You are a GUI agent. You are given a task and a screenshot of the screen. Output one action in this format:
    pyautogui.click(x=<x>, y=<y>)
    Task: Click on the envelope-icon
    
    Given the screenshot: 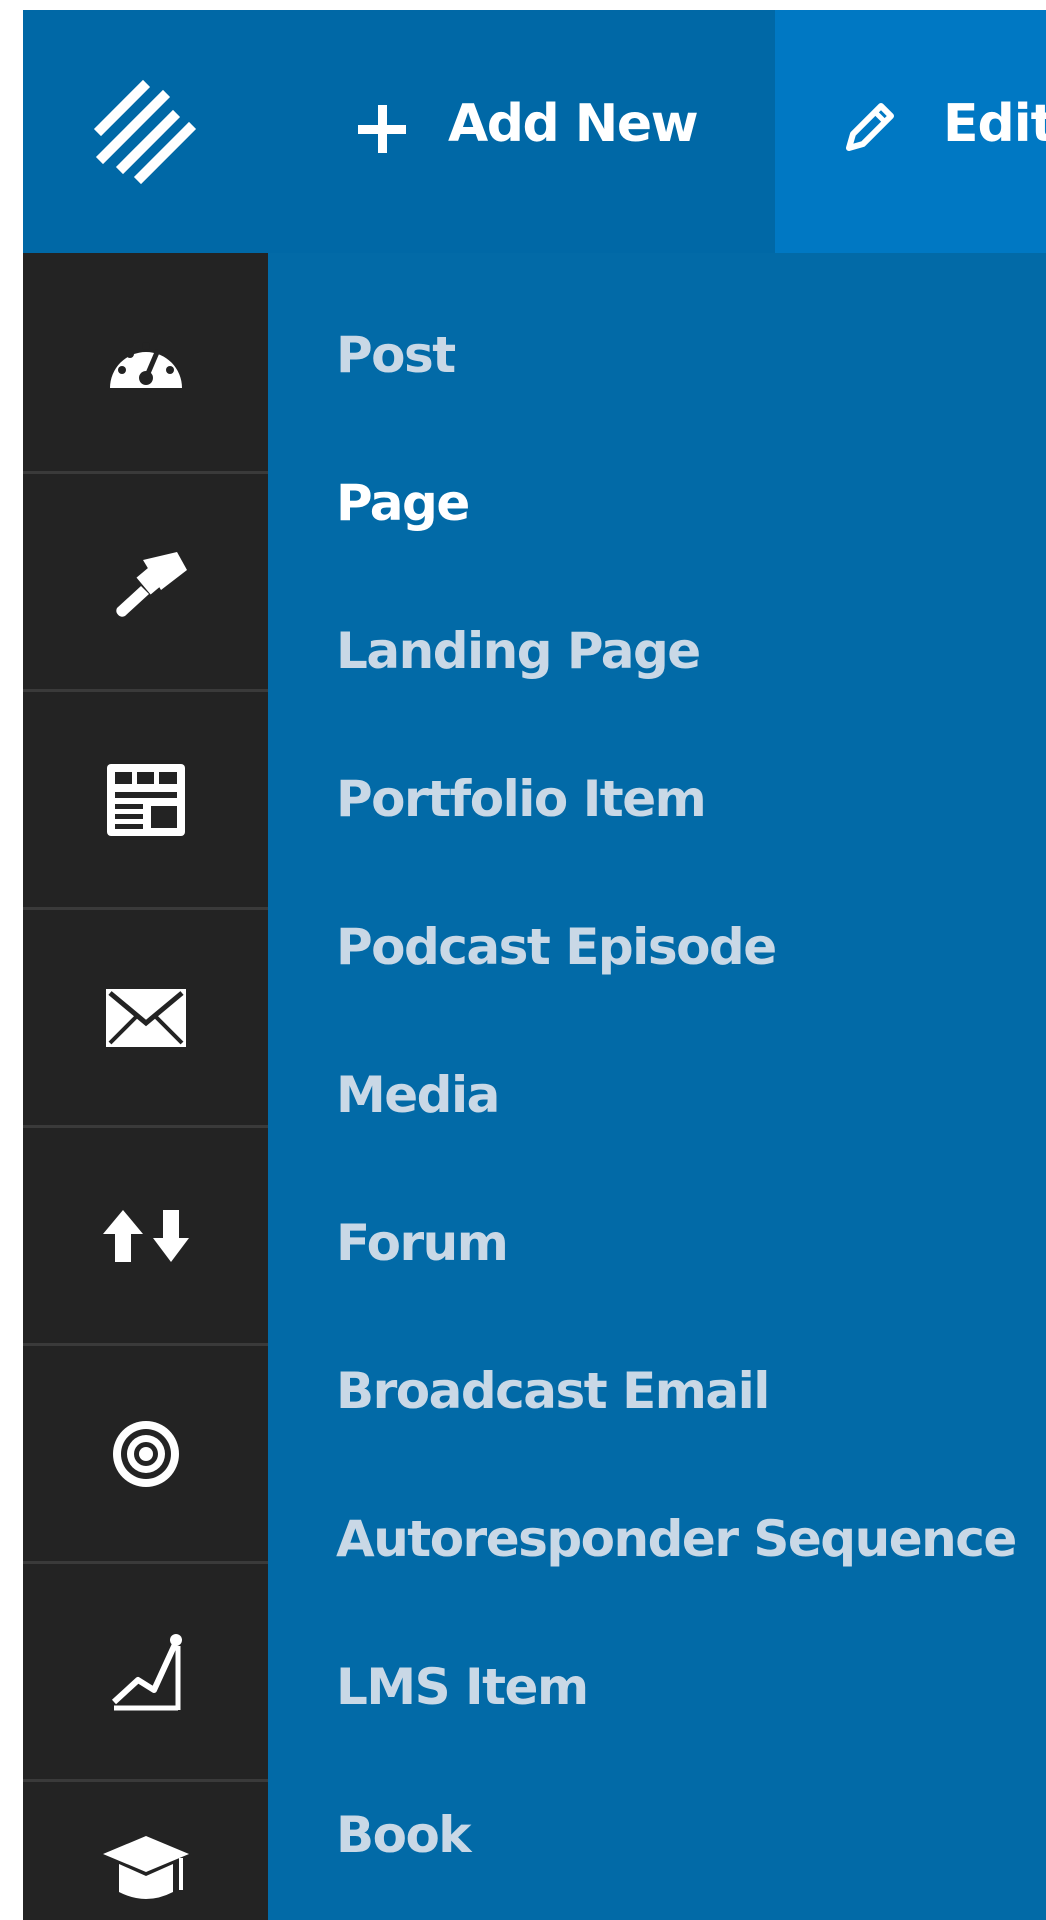 What is the action you would take?
    pyautogui.click(x=145, y=1017)
    